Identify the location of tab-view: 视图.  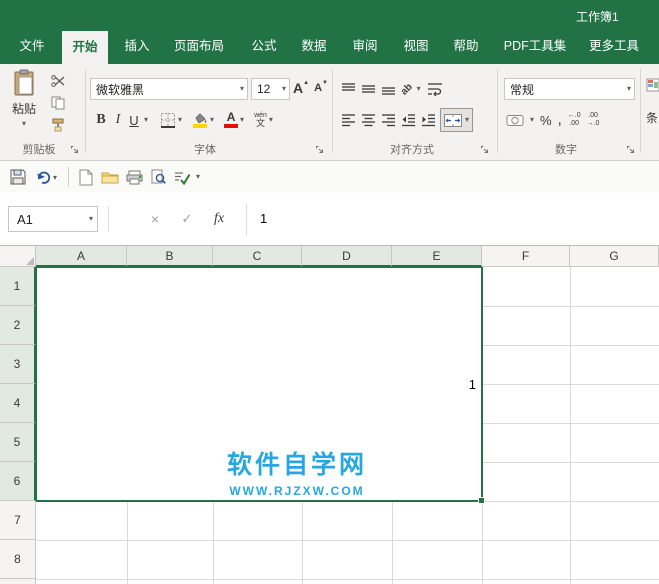
(416, 46).